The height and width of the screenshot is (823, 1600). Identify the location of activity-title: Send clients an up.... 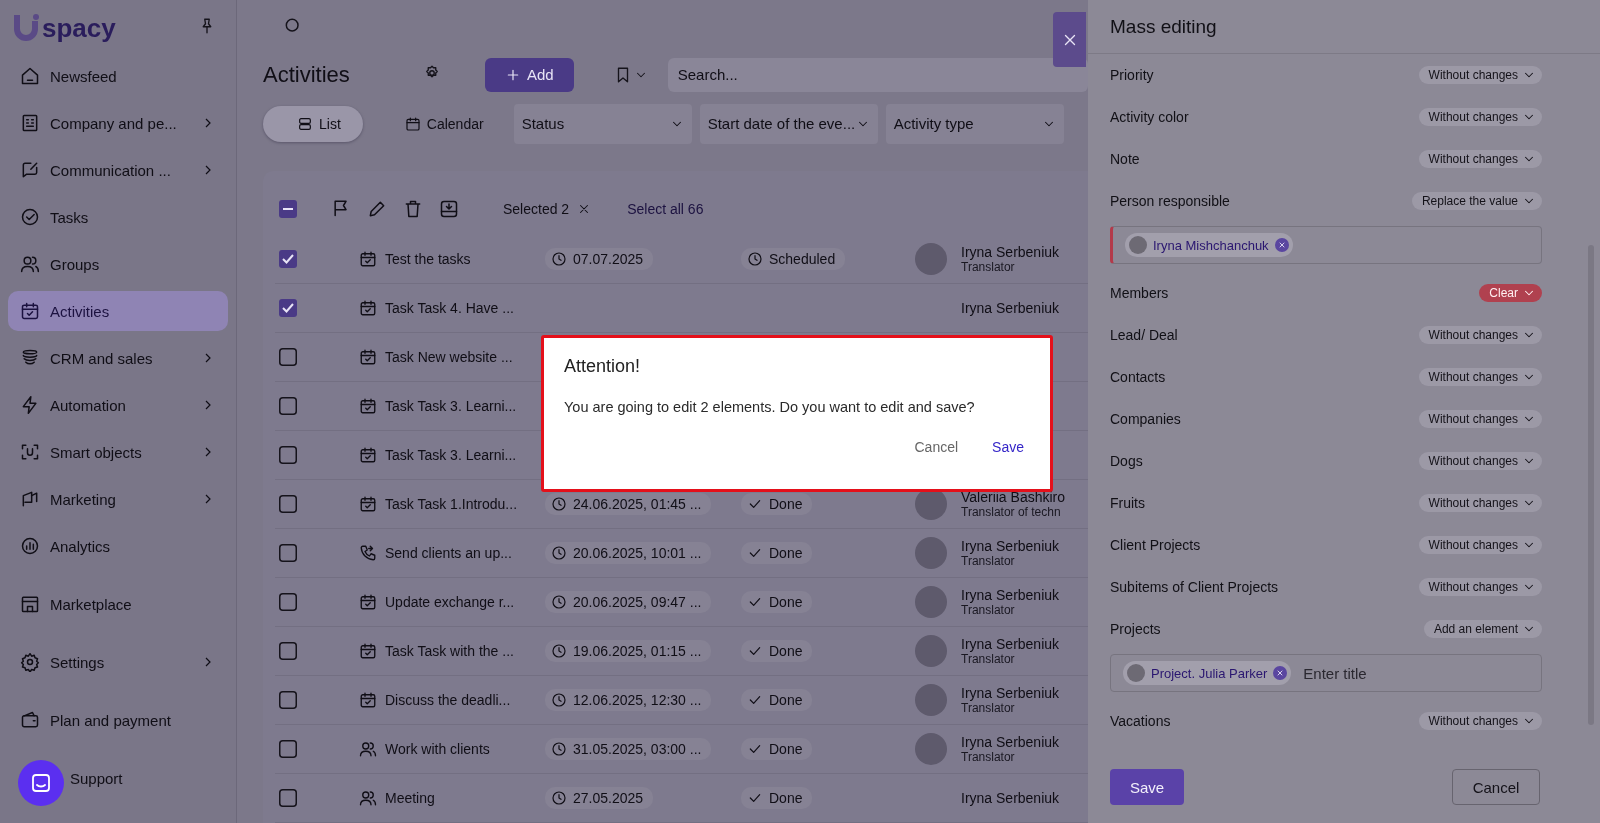
(465, 553).